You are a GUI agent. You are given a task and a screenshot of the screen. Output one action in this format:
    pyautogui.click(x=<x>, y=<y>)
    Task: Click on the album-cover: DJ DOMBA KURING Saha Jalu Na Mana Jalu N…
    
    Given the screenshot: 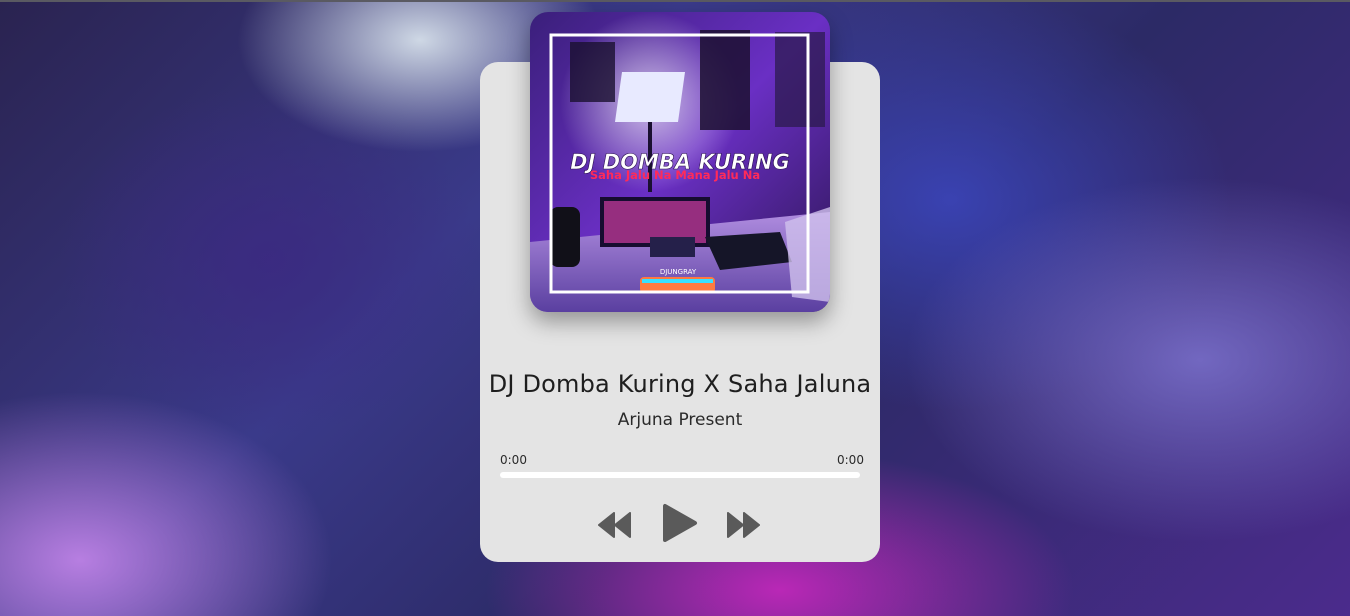 What is the action you would take?
    pyautogui.click(x=680, y=162)
    